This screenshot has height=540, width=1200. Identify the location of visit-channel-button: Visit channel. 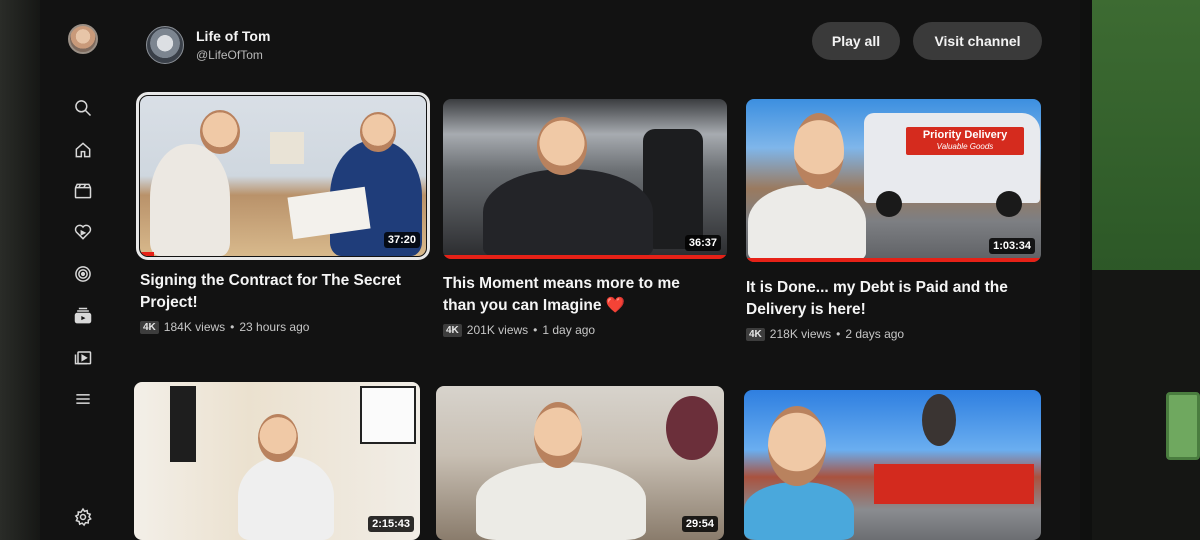
(977, 41).